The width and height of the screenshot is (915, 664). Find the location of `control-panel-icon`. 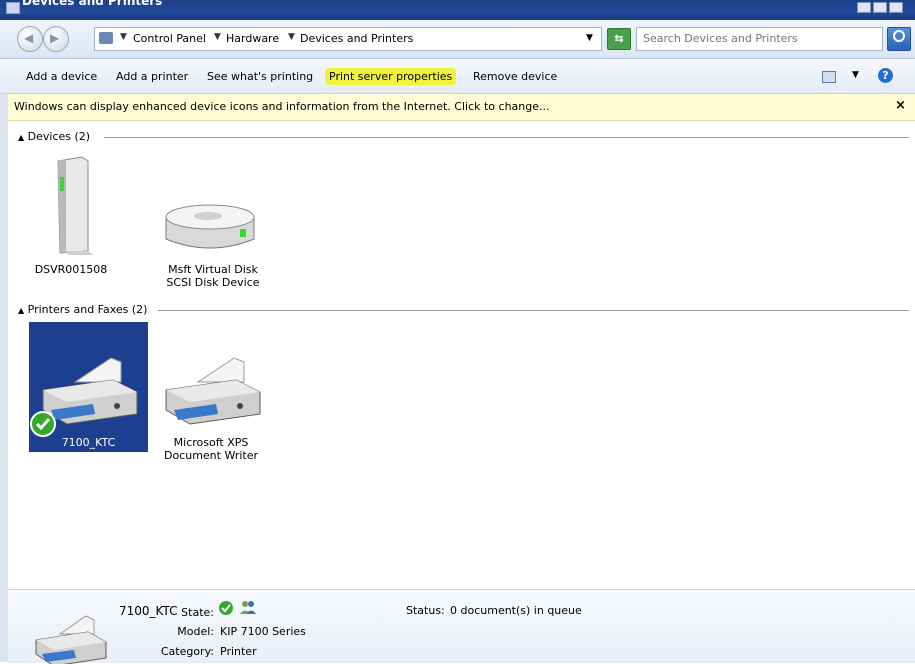

control-panel-icon is located at coordinates (106, 38).